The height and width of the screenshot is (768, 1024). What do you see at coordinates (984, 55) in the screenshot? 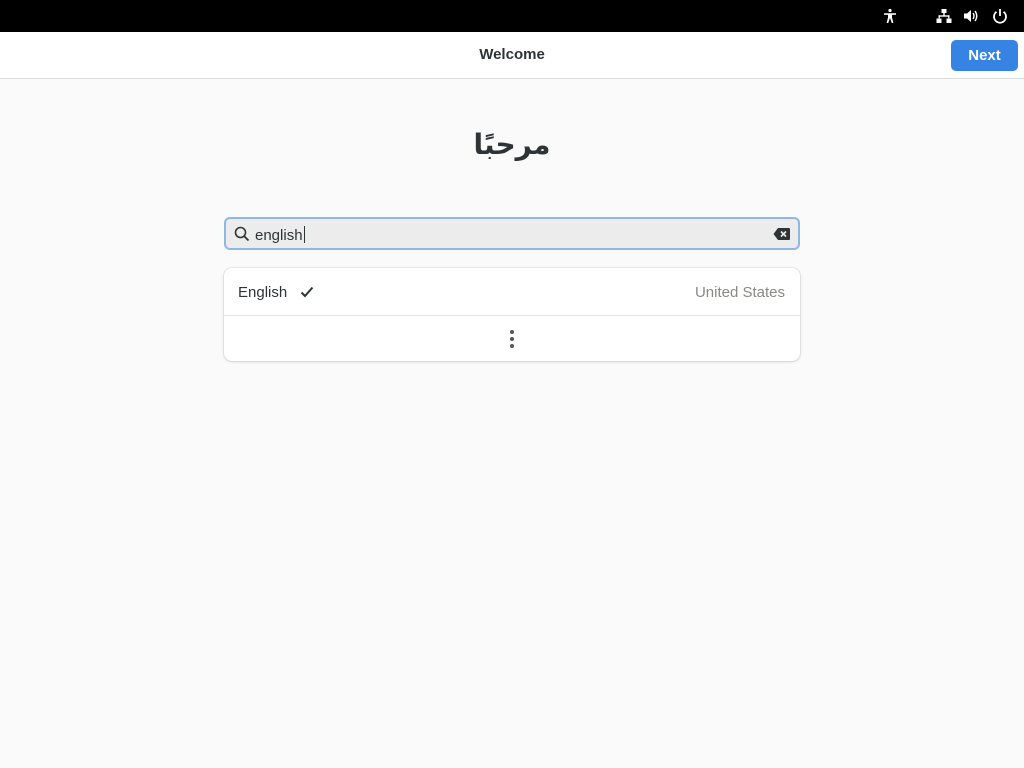
I see `next-button: Next` at bounding box center [984, 55].